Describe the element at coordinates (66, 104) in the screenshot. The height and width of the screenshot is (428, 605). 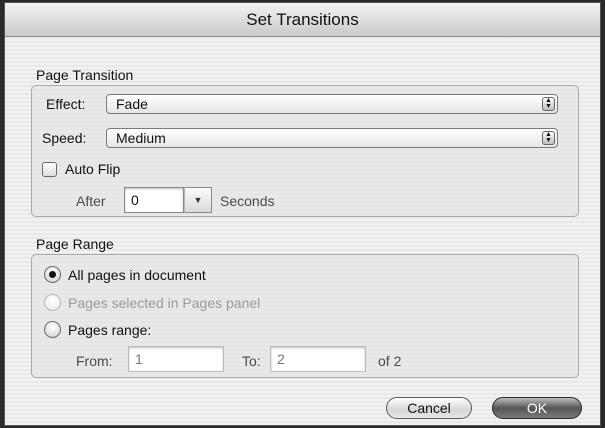
I see `effect-label: Effect:` at that location.